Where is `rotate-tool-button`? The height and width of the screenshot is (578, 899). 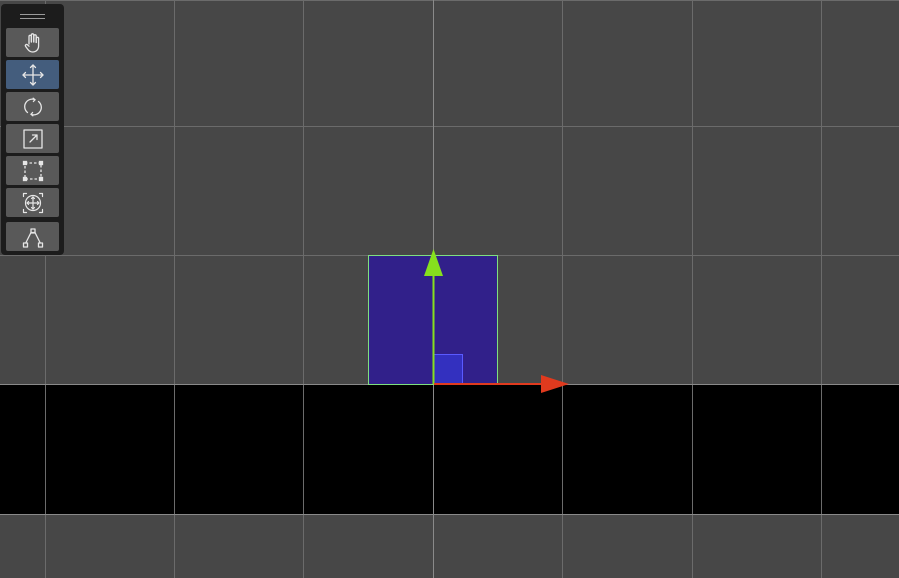
rotate-tool-button is located at coordinates (32, 106).